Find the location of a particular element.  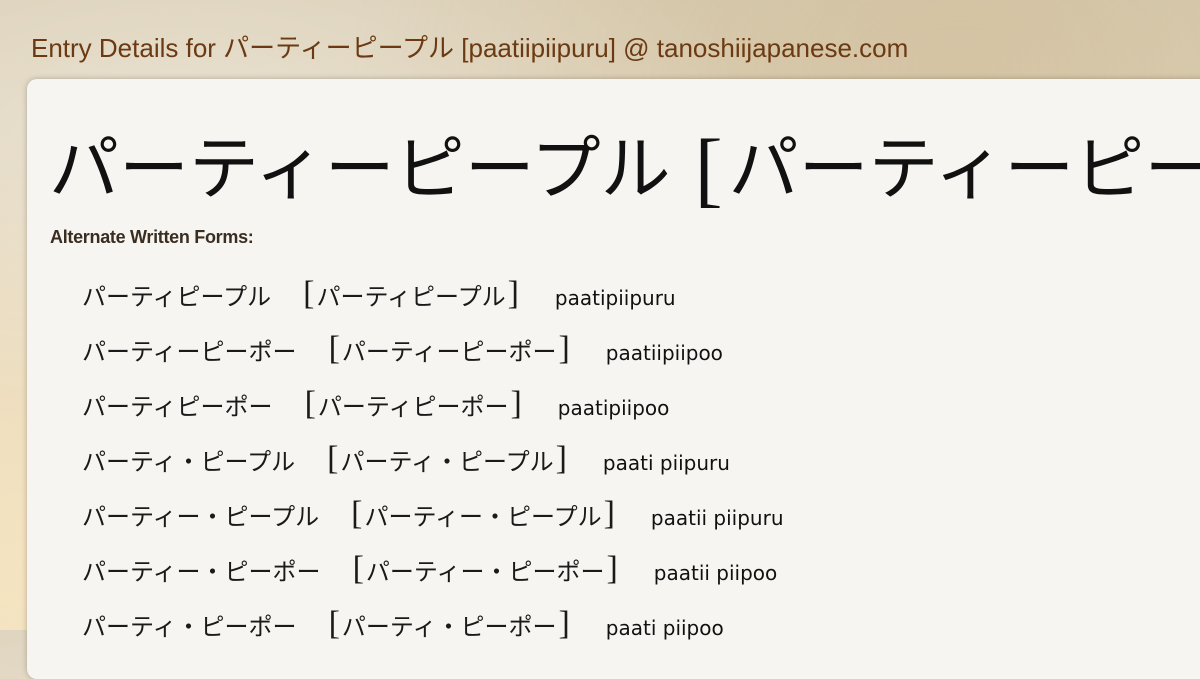

entry-heading: パーティーピープル [パーティーピープ is located at coordinates (624, 168).